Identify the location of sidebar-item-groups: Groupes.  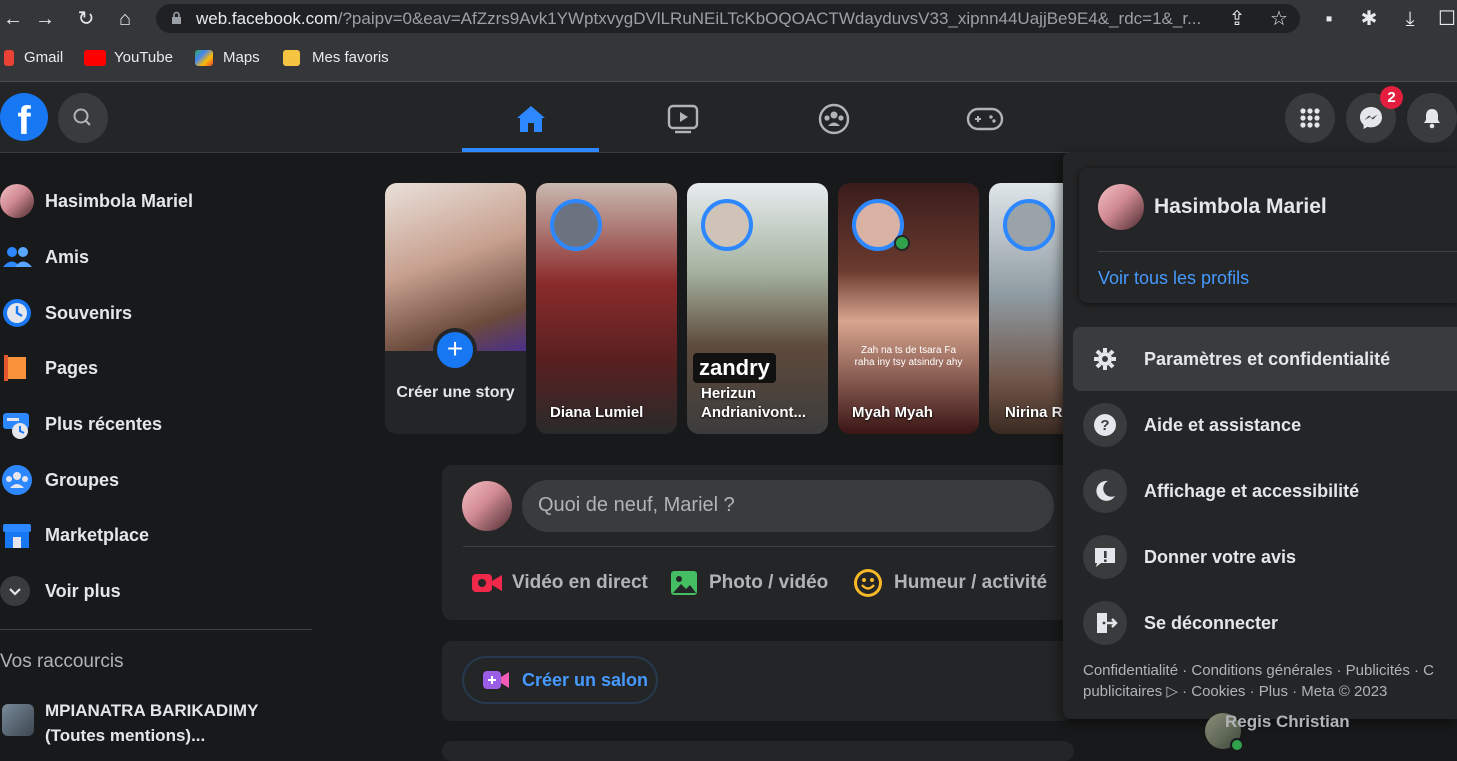
(59, 480).